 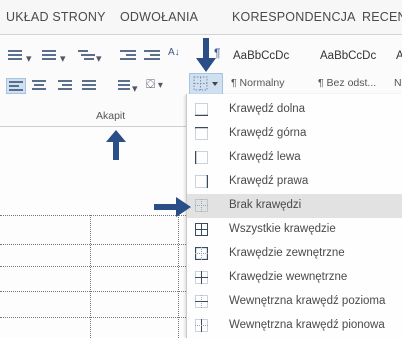 What do you see at coordinates (294, 17) in the screenshot?
I see `tab-mailings: KORESPONDENCJA` at bounding box center [294, 17].